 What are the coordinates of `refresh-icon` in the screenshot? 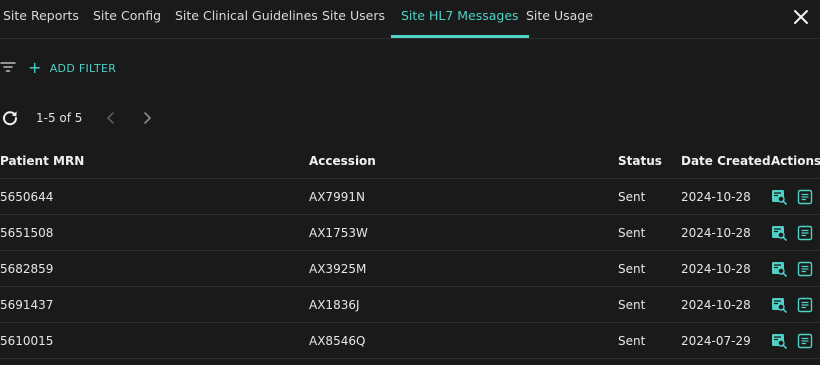 It's located at (10, 118).